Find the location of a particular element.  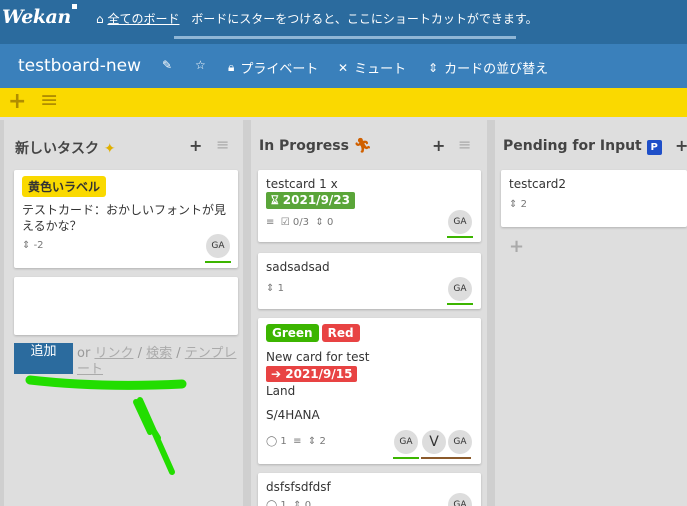

due-date-badge: ⌛︎ 2021/9/23 is located at coordinates (310, 200).